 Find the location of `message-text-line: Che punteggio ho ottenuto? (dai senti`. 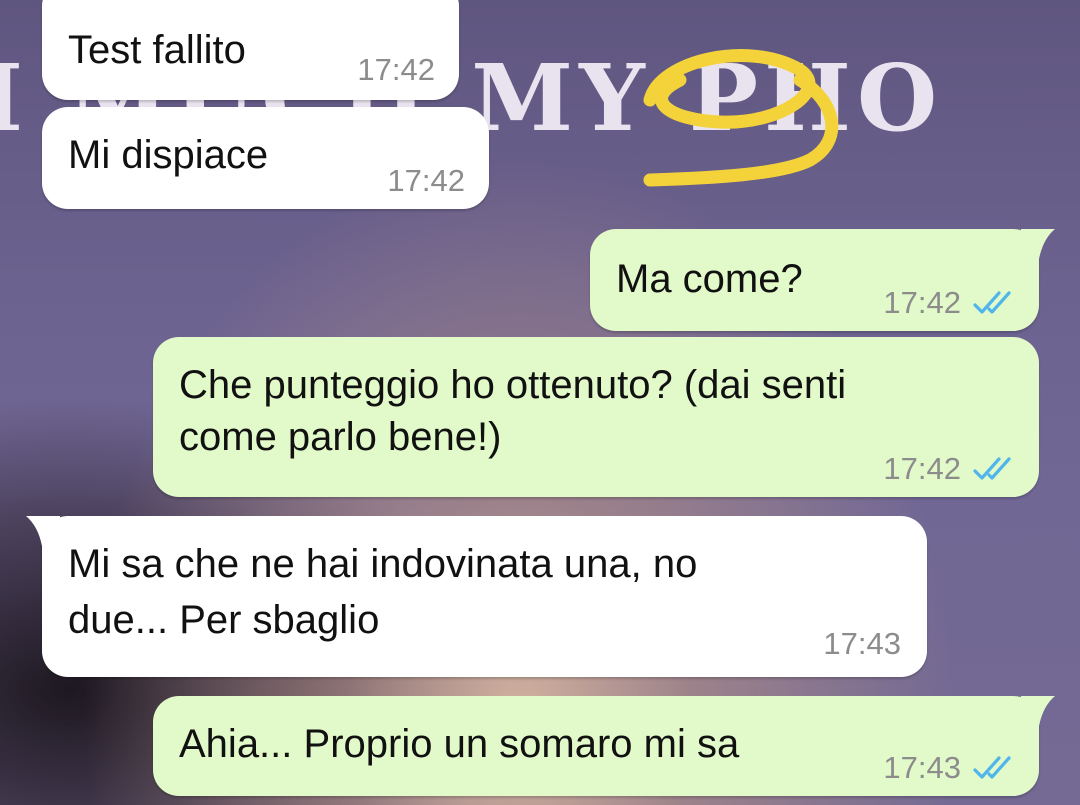

message-text-line: Che punteggio ho ottenuto? (dai senti is located at coordinates (513, 385).